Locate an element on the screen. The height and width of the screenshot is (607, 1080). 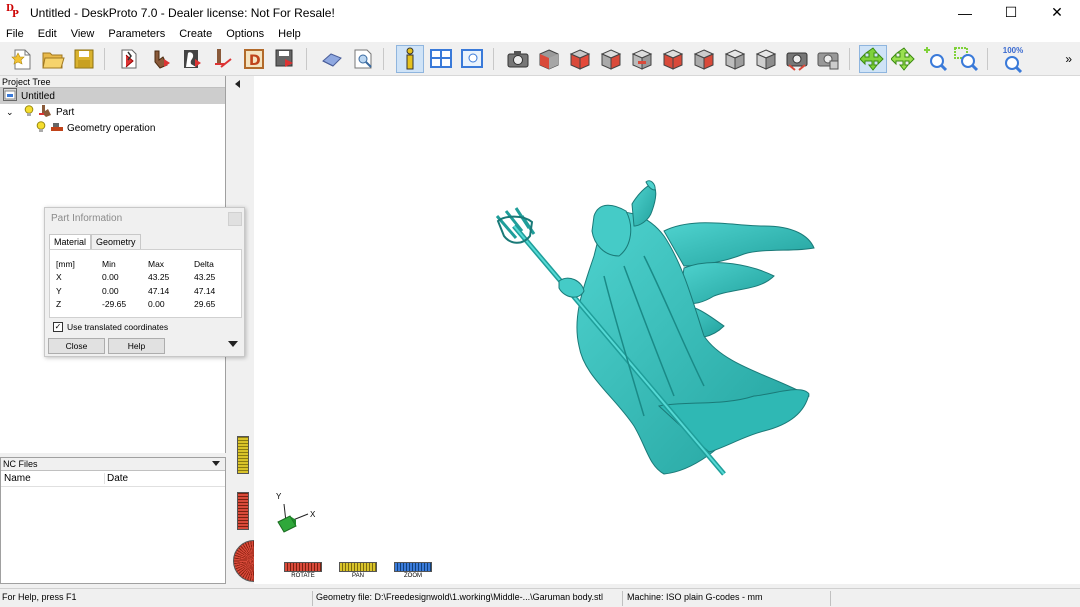
info-icon is located at coordinates (410, 59).